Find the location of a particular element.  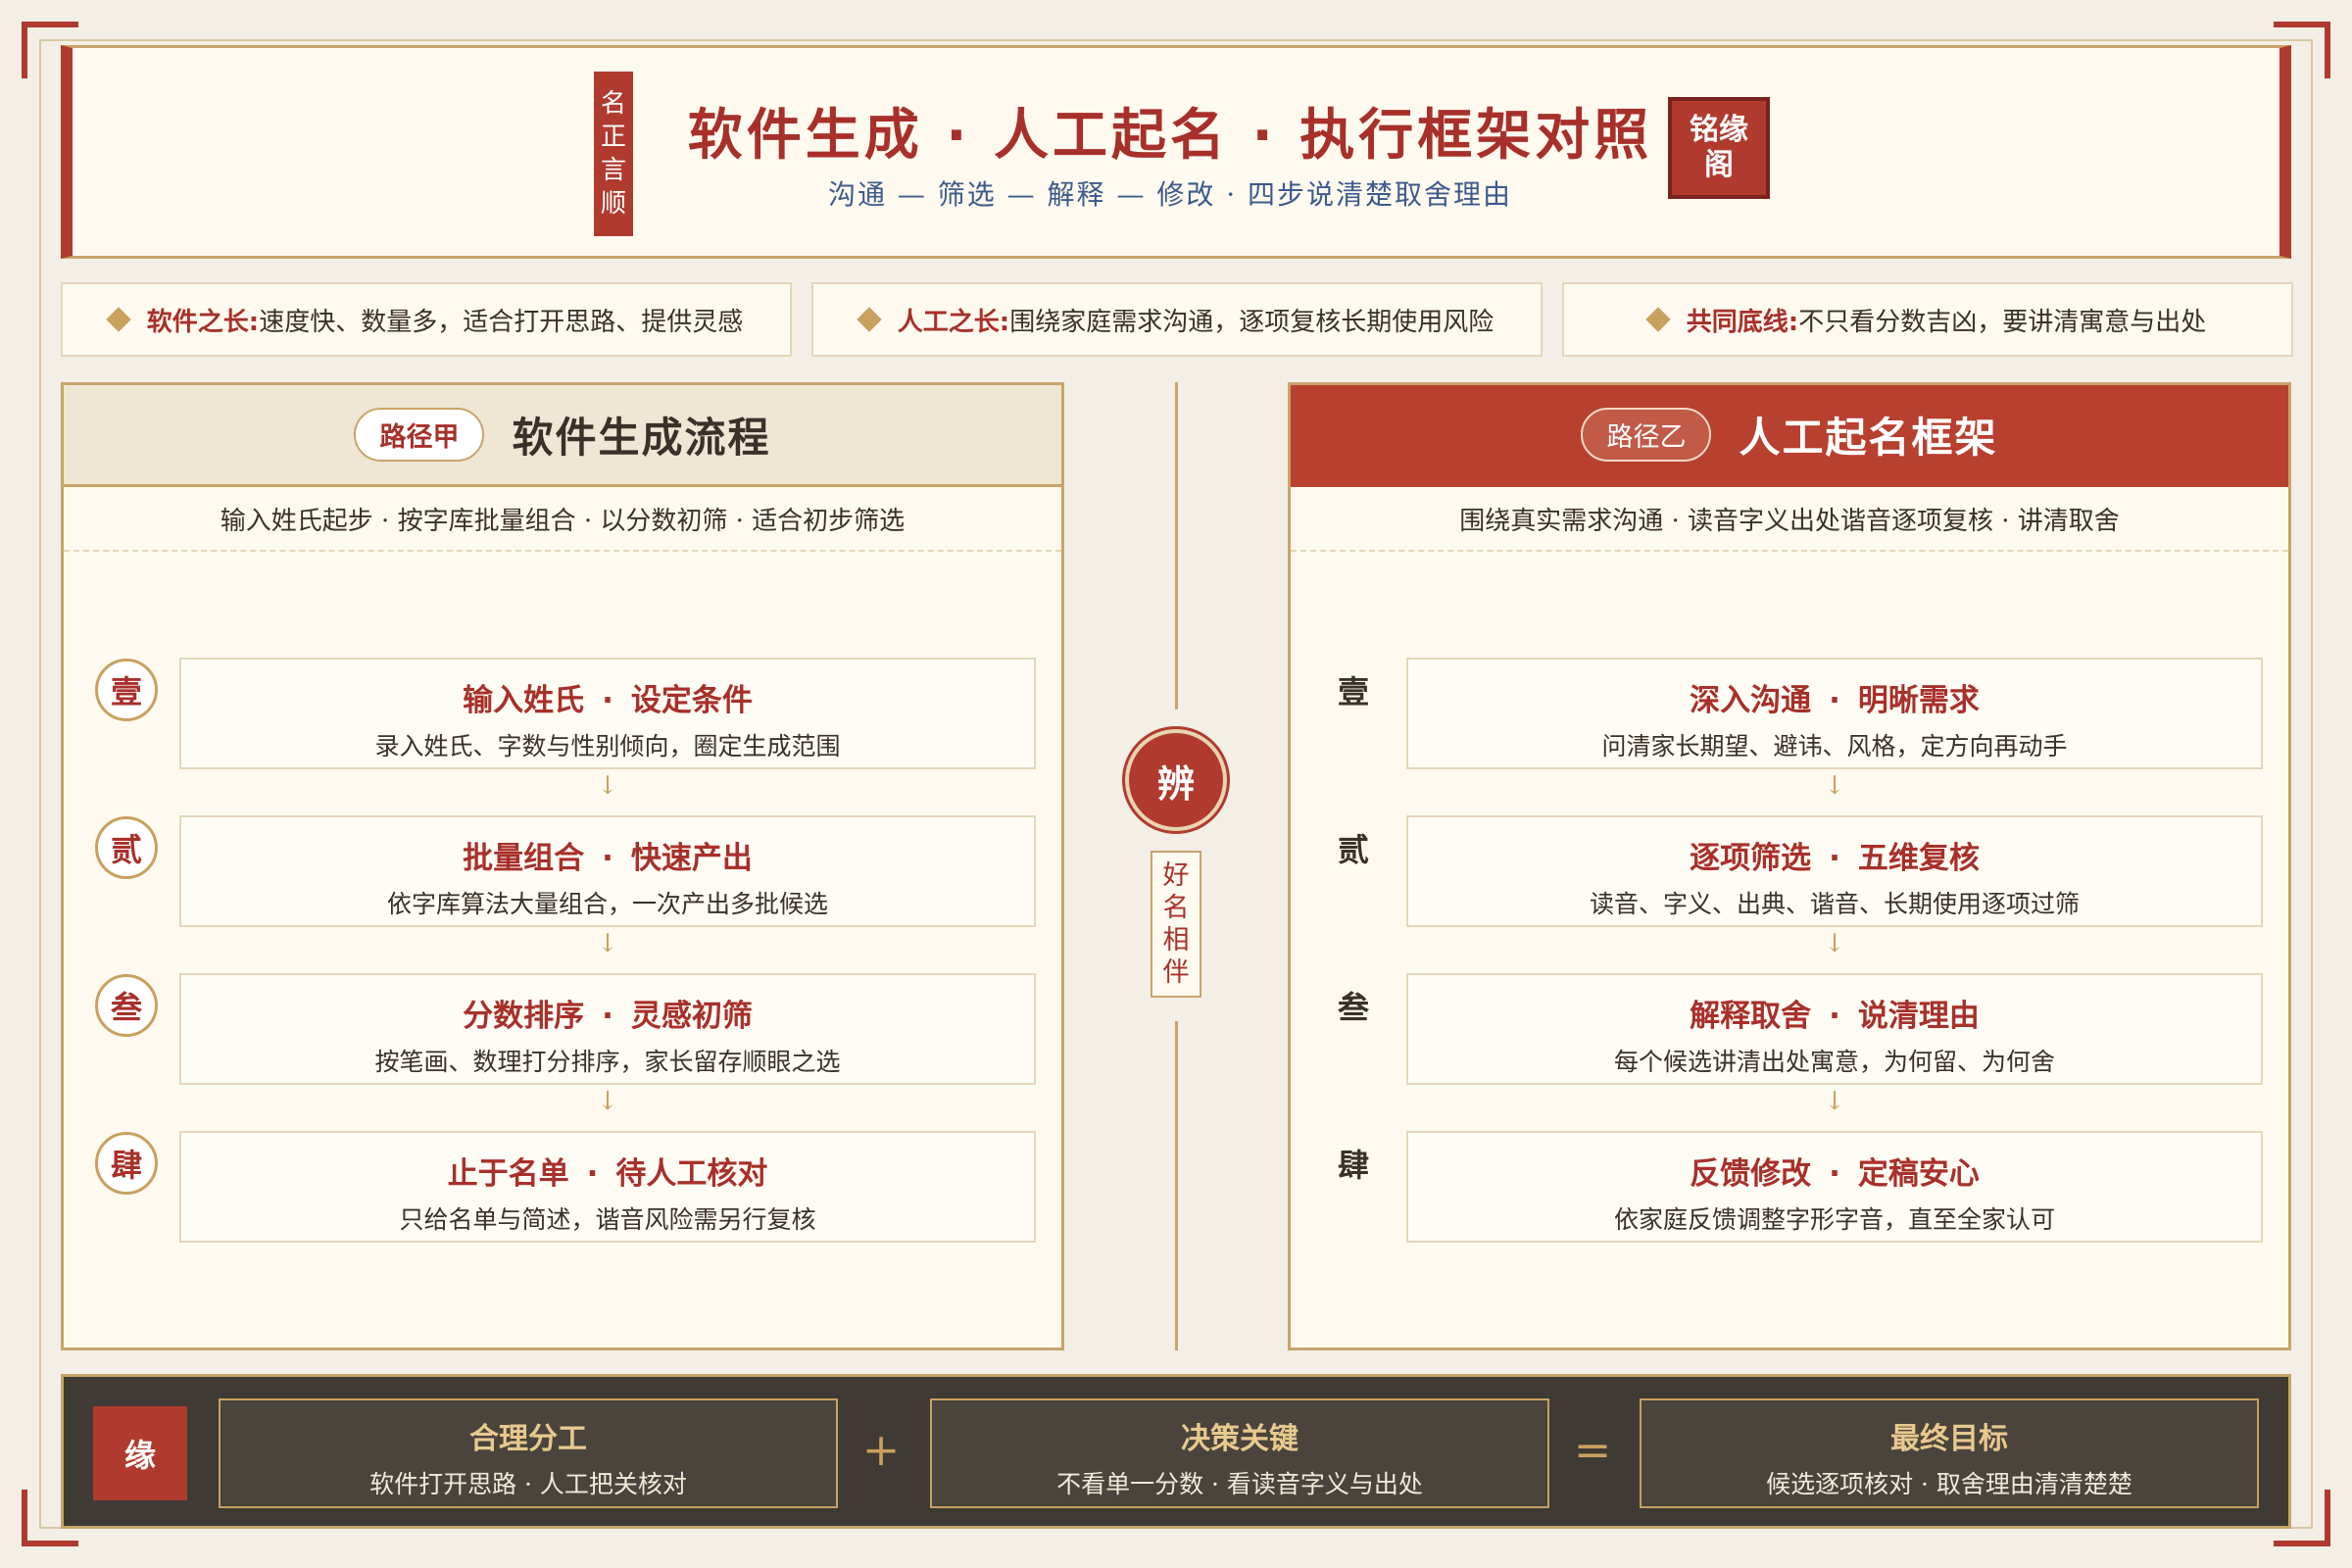

step-title-b: 说清理由 is located at coordinates (1918, 1016).